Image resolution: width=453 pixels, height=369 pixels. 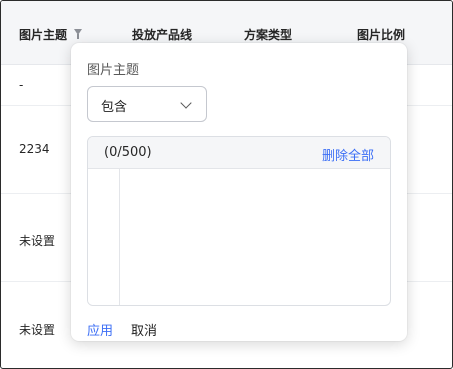 I want to click on cancel-button: 取消, so click(x=144, y=329).